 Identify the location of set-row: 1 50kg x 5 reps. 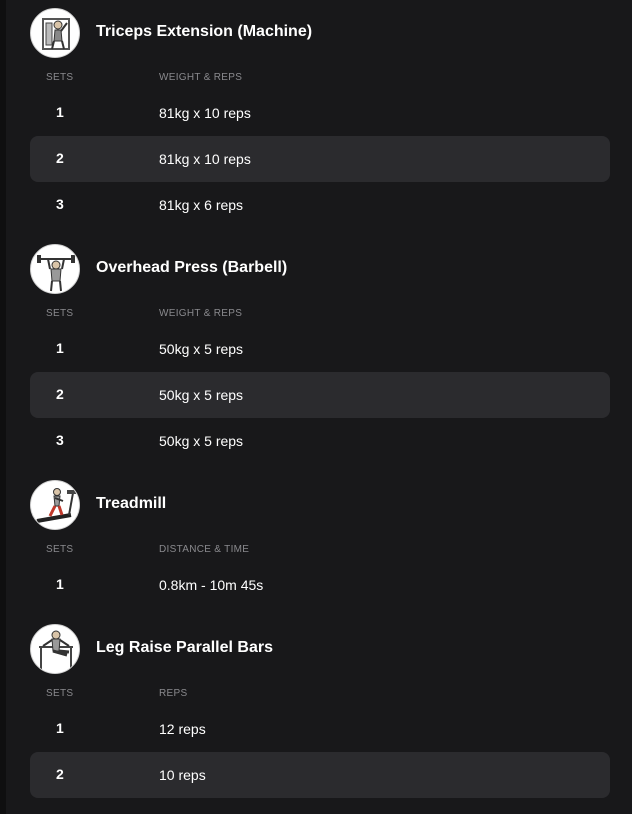
(320, 349).